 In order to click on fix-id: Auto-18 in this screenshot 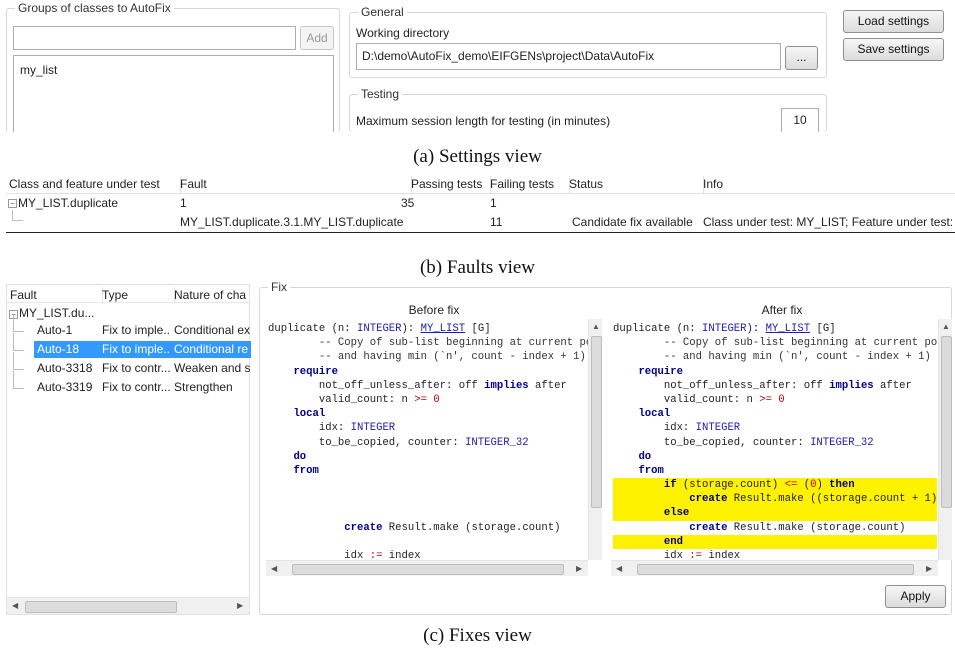, I will do `click(58, 349)`.